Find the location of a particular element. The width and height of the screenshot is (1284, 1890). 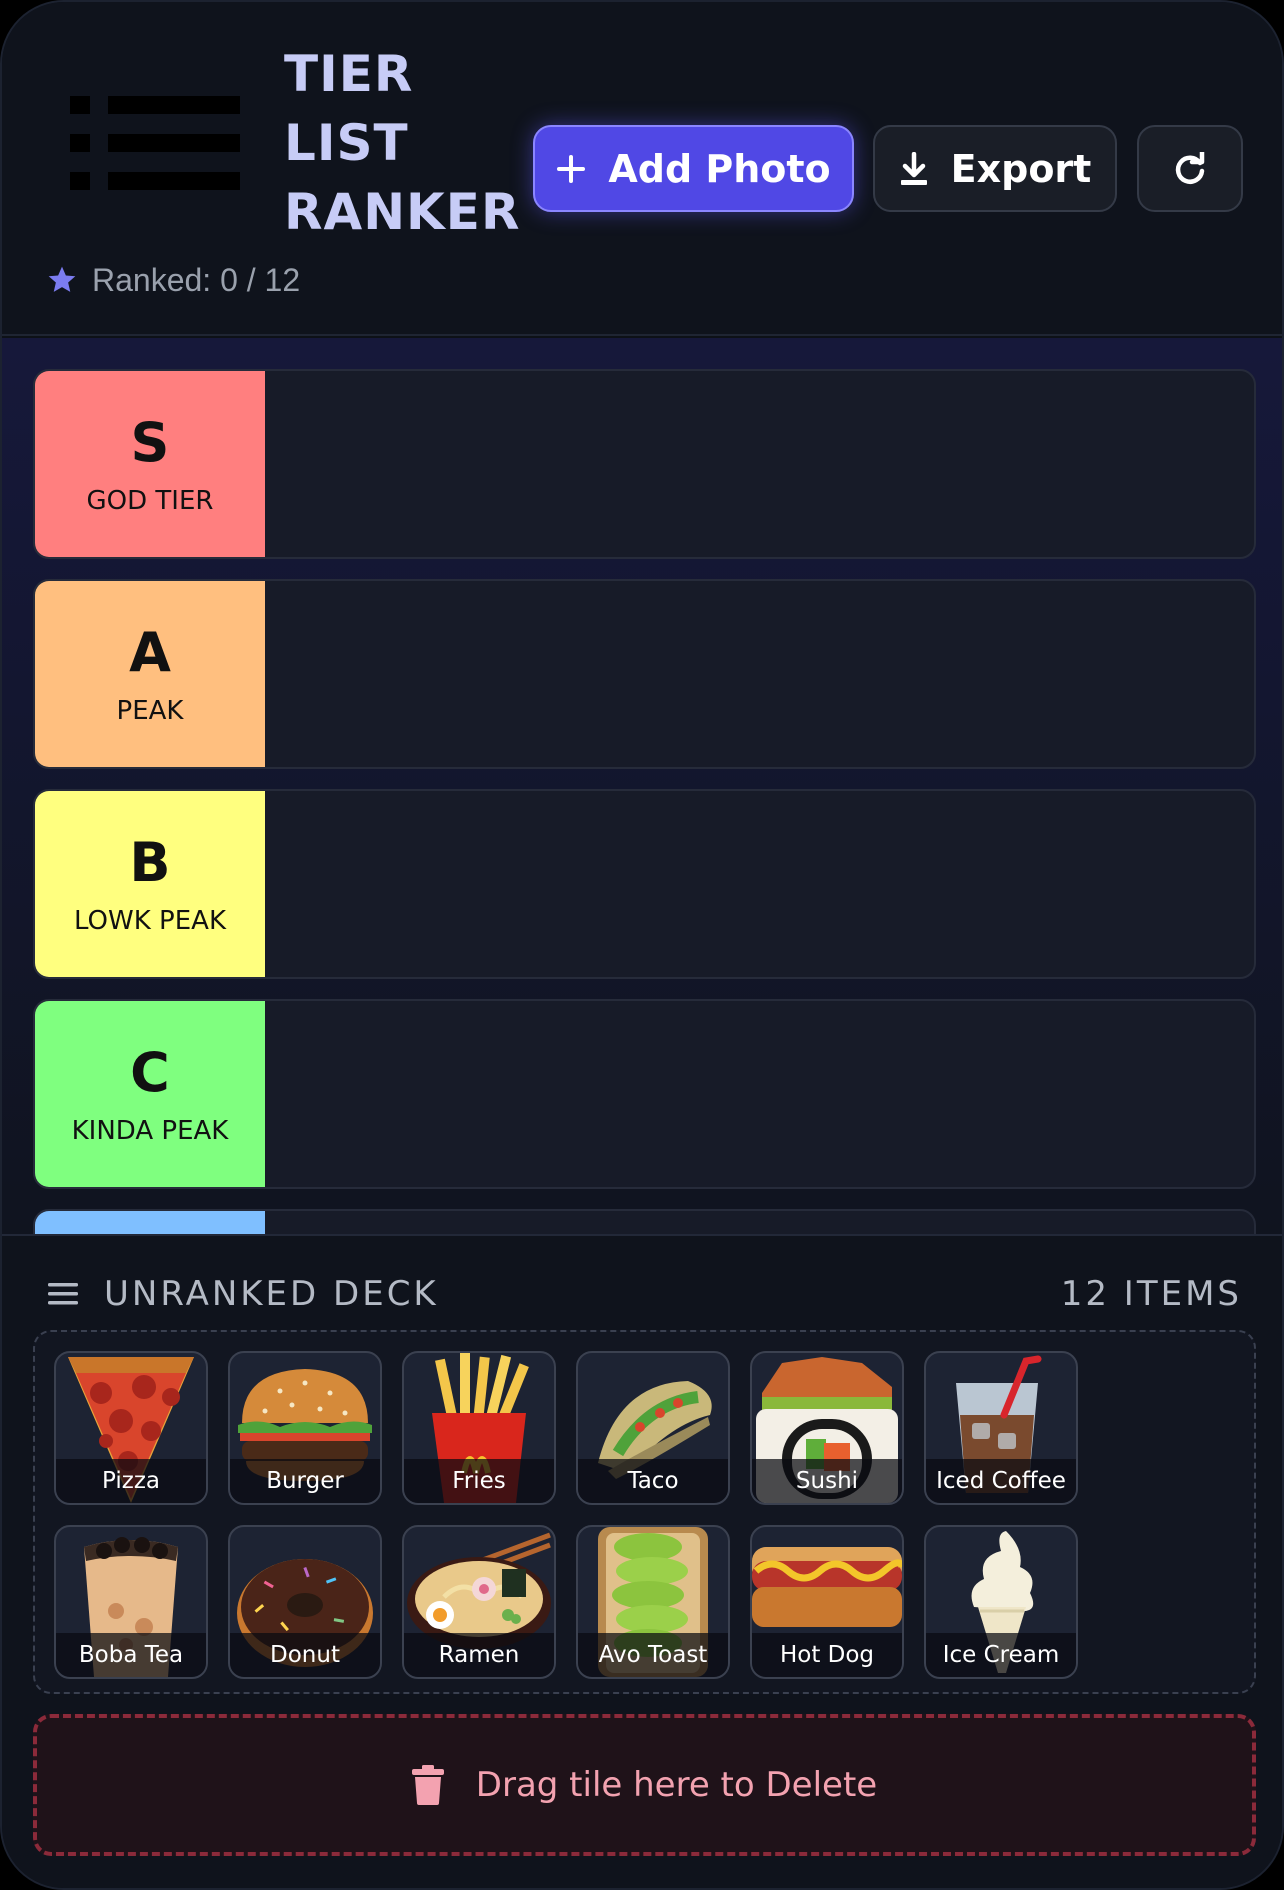

tier-row-b: B LOWK PEAK is located at coordinates (644, 884).